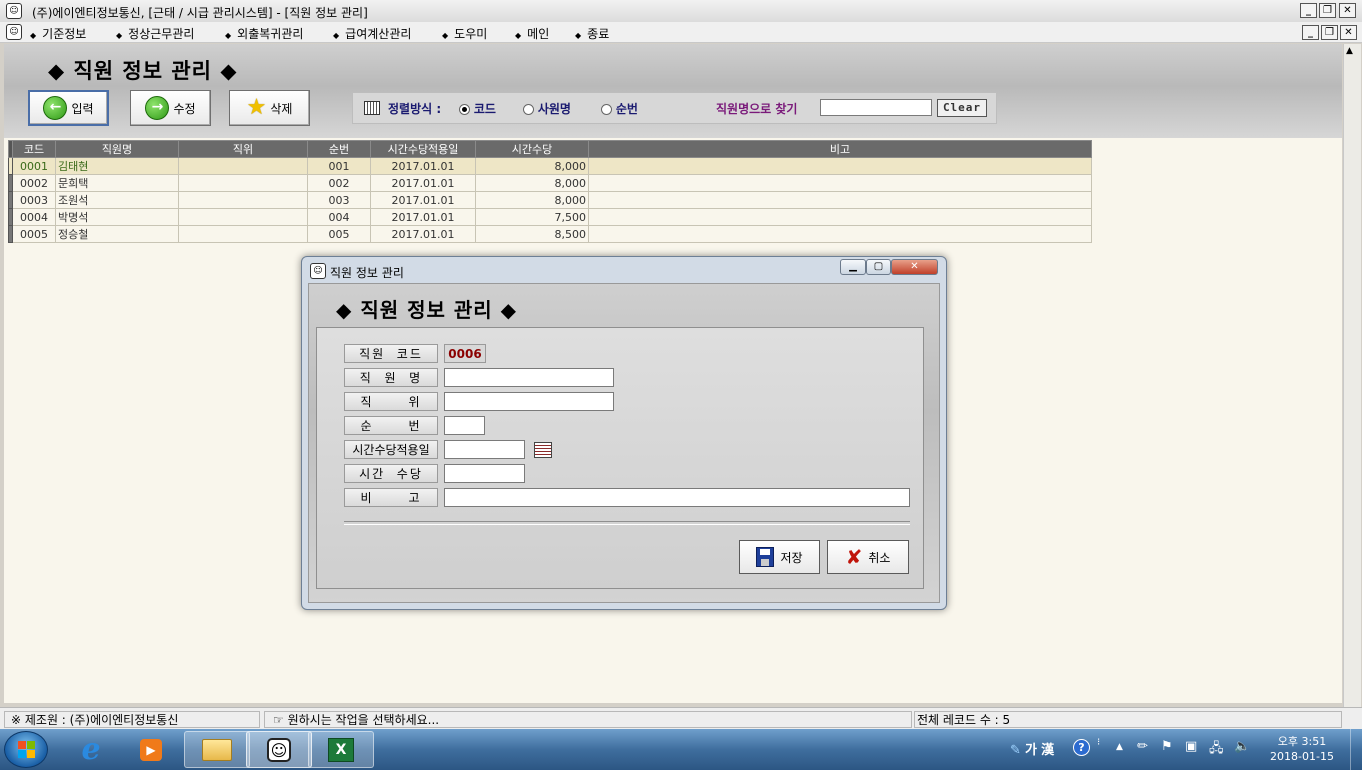 This screenshot has height=770, width=1362. Describe the element at coordinates (962, 108) in the screenshot. I see `clear-button: Clear` at that location.